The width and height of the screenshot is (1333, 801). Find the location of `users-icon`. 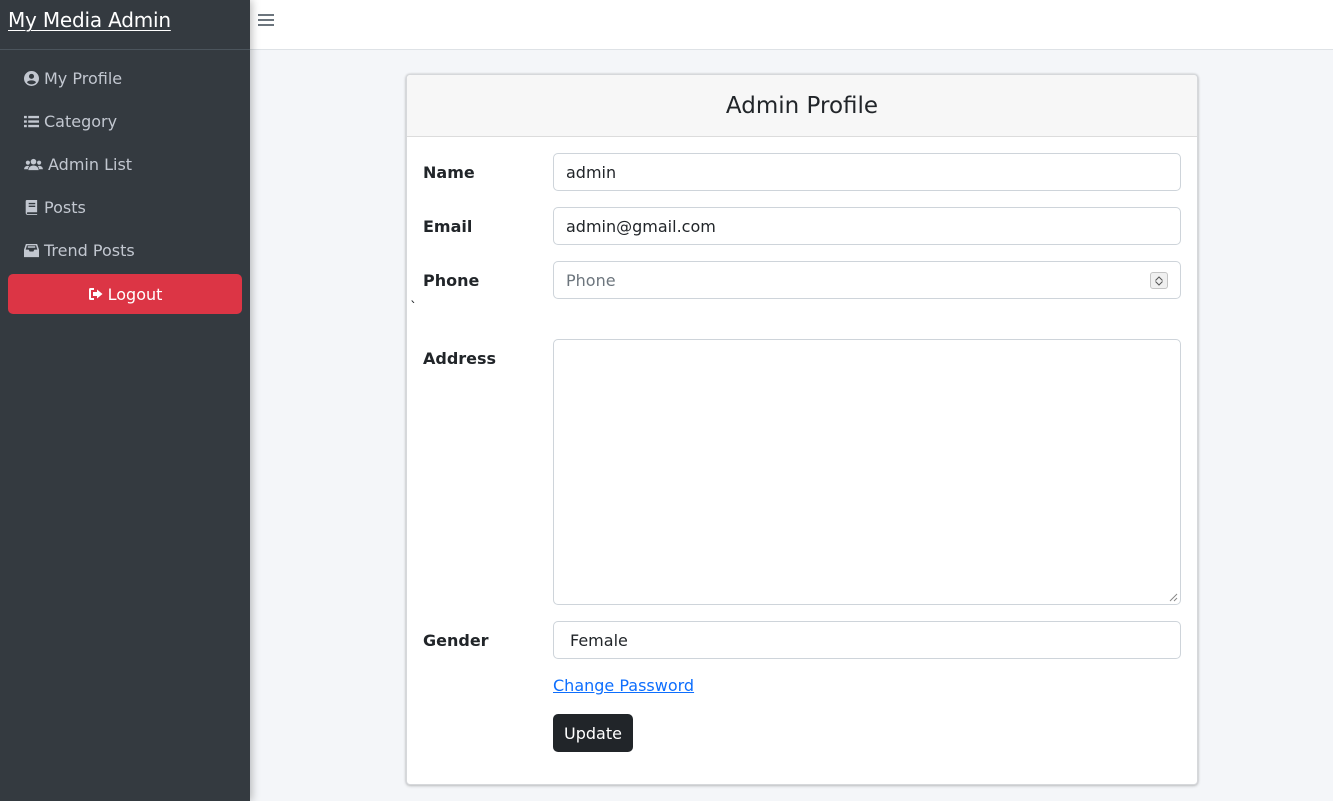

users-icon is located at coordinates (33, 164).